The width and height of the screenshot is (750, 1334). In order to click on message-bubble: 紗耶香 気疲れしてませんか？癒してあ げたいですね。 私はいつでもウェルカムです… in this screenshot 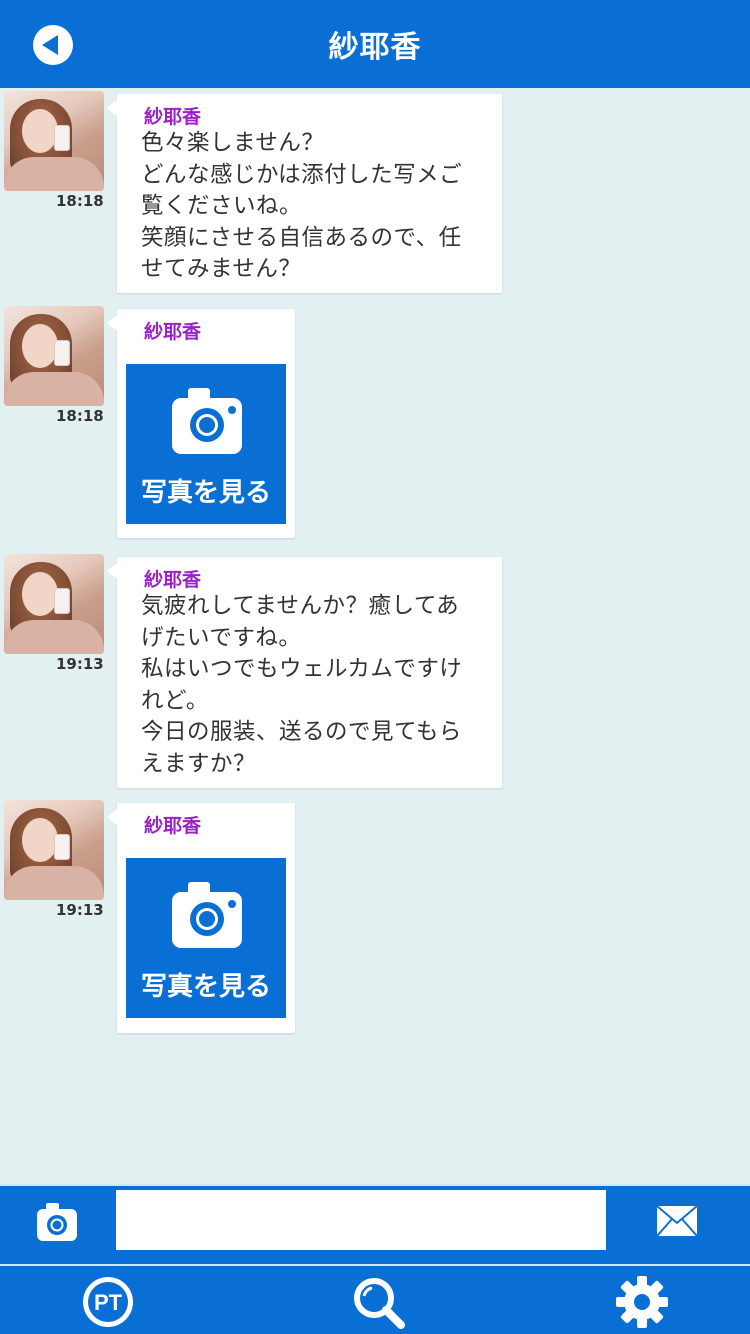, I will do `click(304, 672)`.